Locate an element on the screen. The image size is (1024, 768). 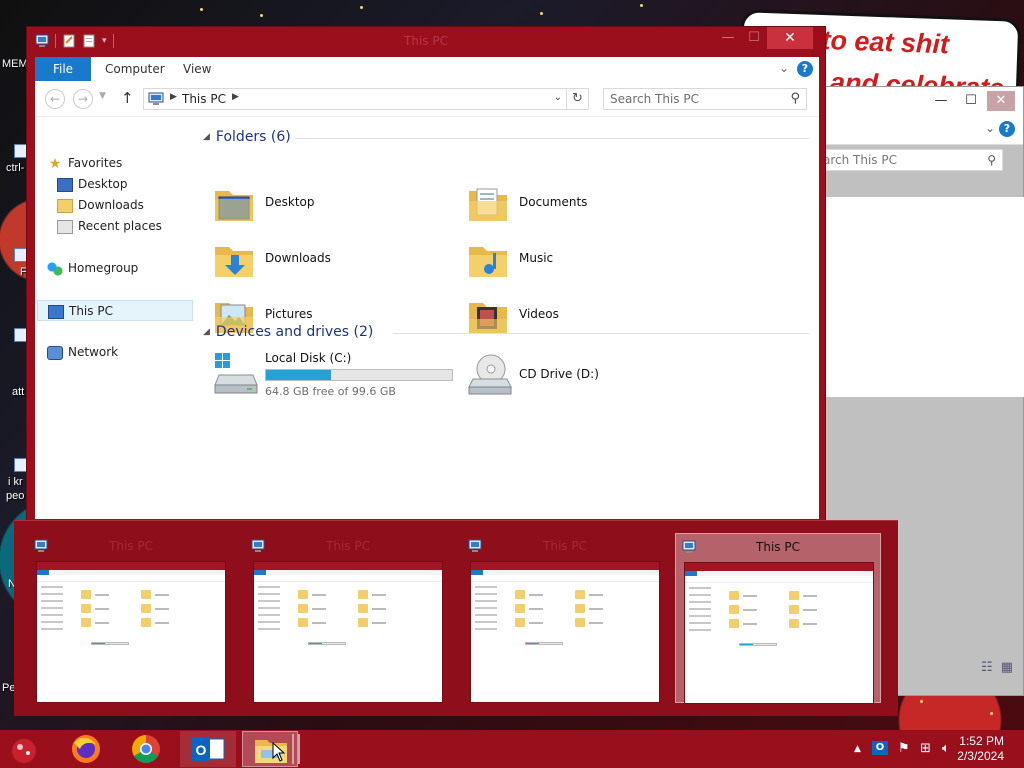
nav-label: Recent places is located at coordinates (120, 226).